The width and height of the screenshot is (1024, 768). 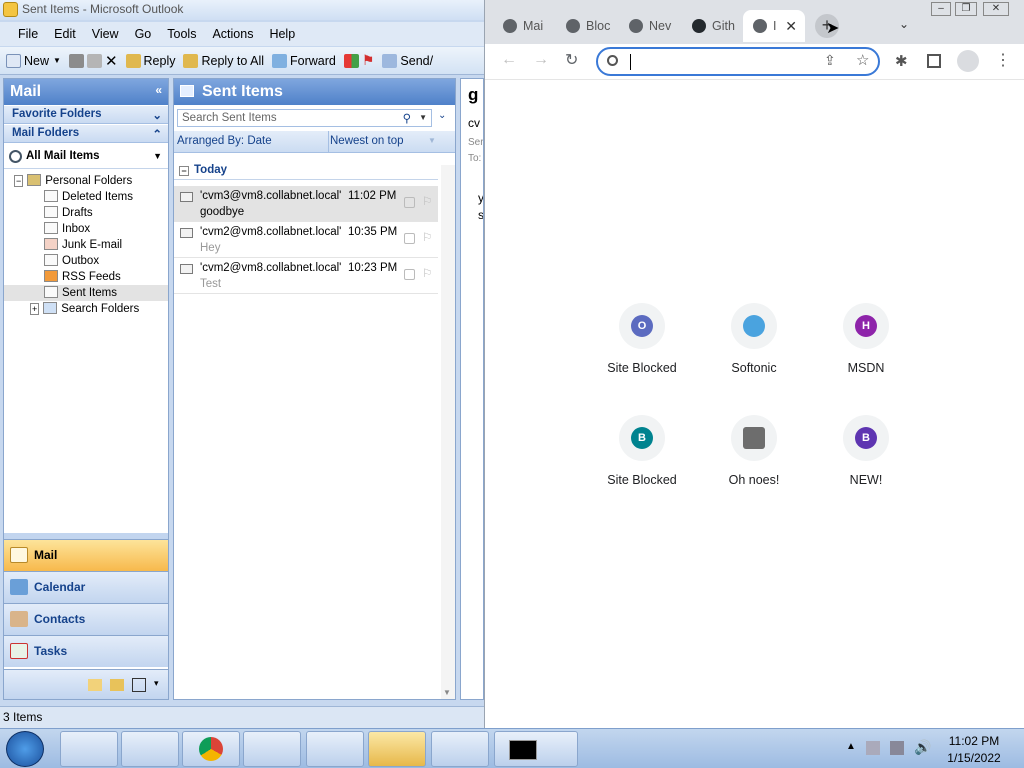 What do you see at coordinates (642, 465) in the screenshot?
I see `shortcut-tile: B Site Blocked` at bounding box center [642, 465].